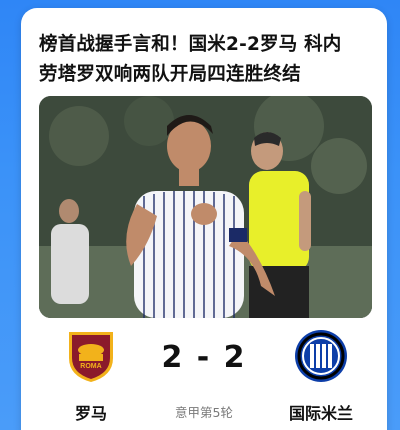 This screenshot has height=430, width=400. What do you see at coordinates (209, 60) in the screenshot?
I see `article-headline: 榜首战握手言和！国米2-2罗马 科内 劳塔罗双响两队开局四连胜终结` at bounding box center [209, 60].